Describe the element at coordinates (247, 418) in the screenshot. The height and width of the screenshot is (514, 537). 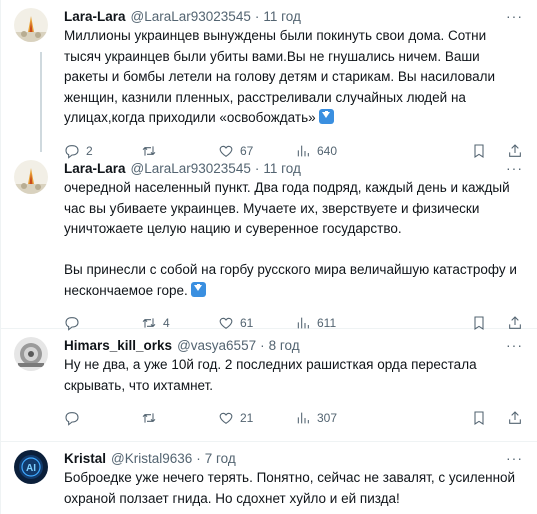
I see `like-count: 21` at that location.